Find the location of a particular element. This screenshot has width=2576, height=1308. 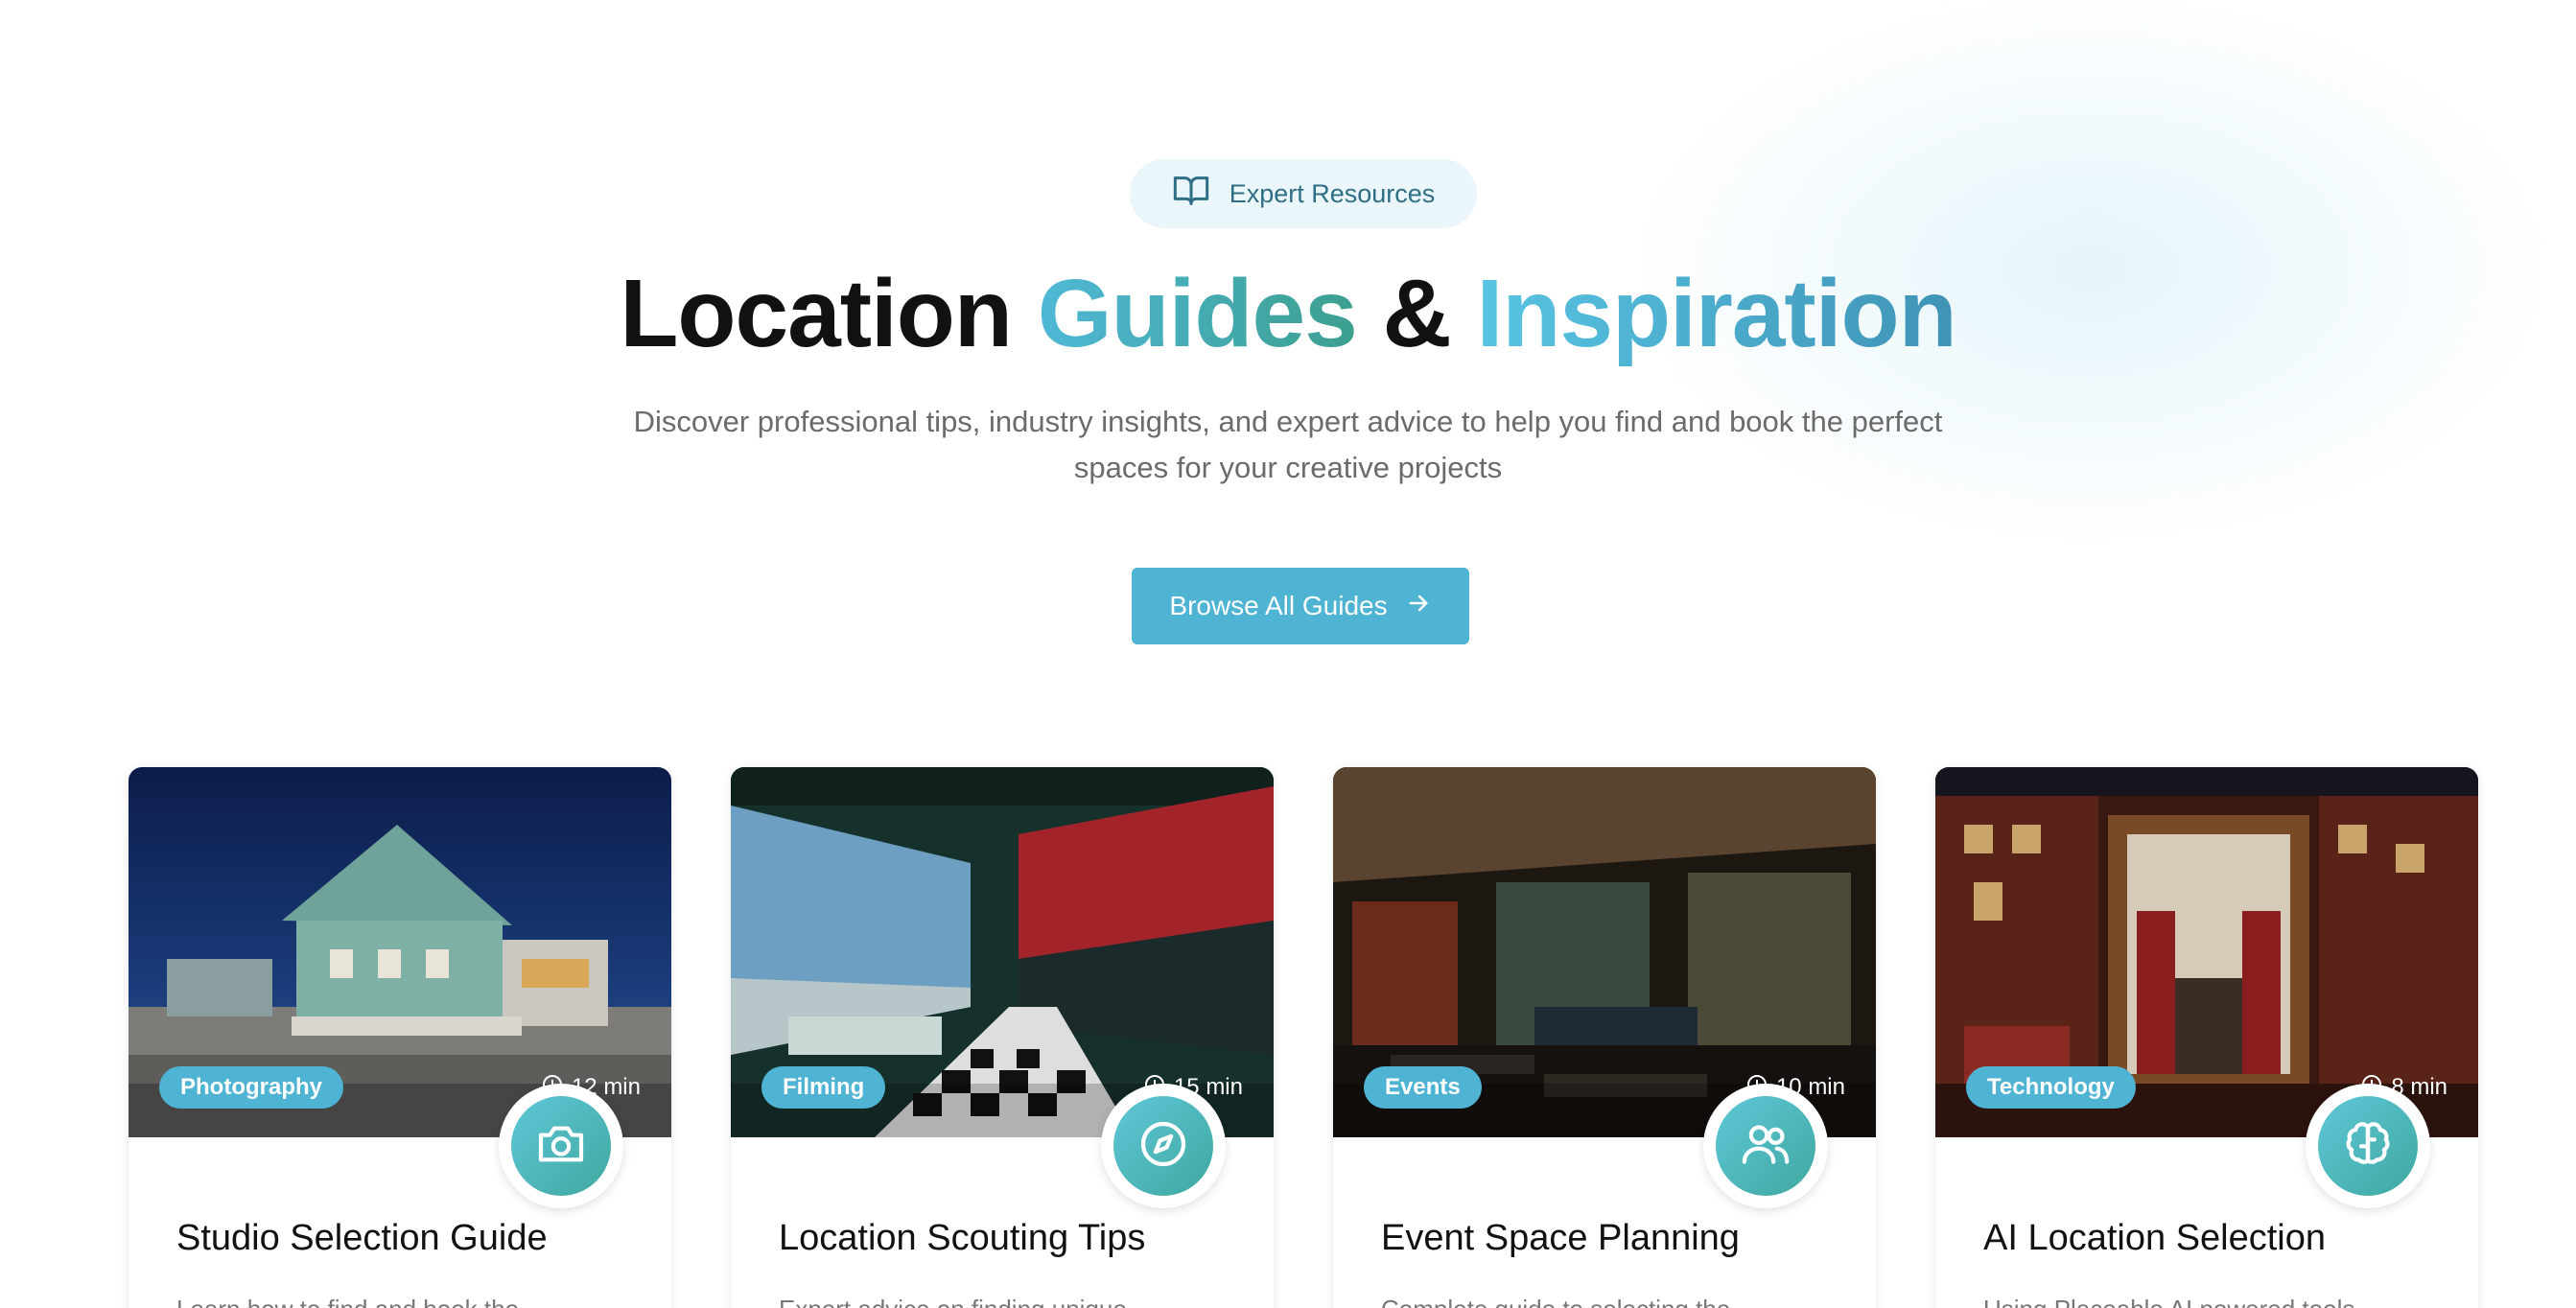

category-badge: Photography is located at coordinates (251, 1087).